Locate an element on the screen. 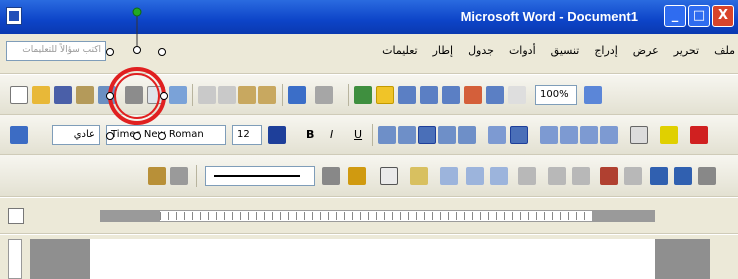 Image resolution: width=738 pixels, height=279 pixels. eraser-icon is located at coordinates (179, 176).